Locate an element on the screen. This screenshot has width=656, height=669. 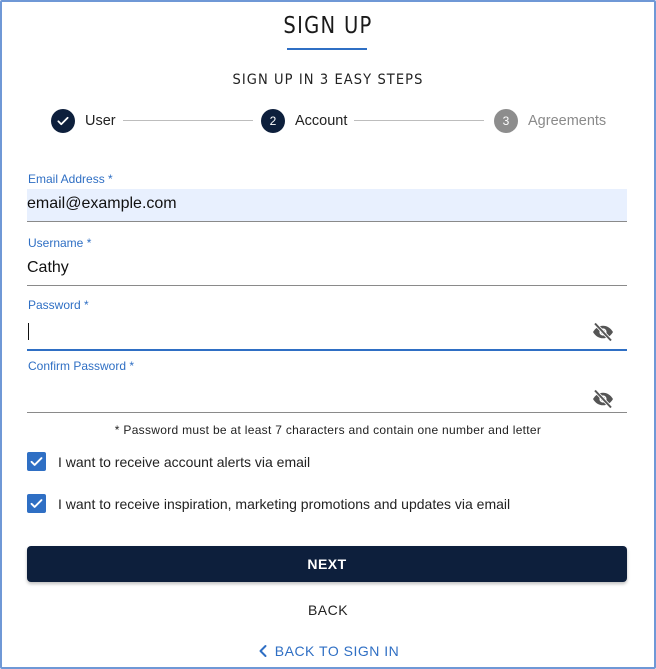
username-input: Cathy is located at coordinates (327, 269).